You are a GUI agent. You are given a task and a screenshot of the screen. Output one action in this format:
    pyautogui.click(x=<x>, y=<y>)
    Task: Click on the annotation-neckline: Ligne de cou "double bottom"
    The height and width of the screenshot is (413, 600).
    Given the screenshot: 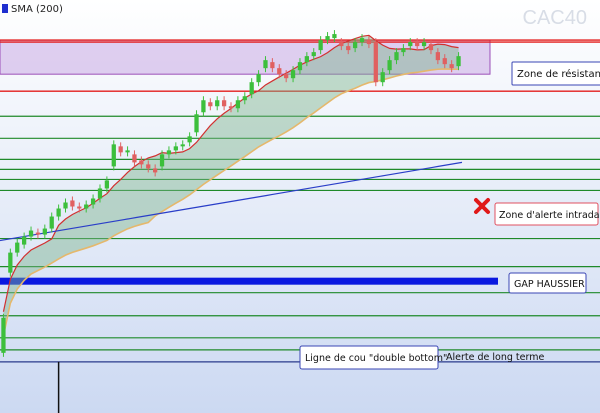 What is the action you would take?
    pyautogui.click(x=373, y=357)
    